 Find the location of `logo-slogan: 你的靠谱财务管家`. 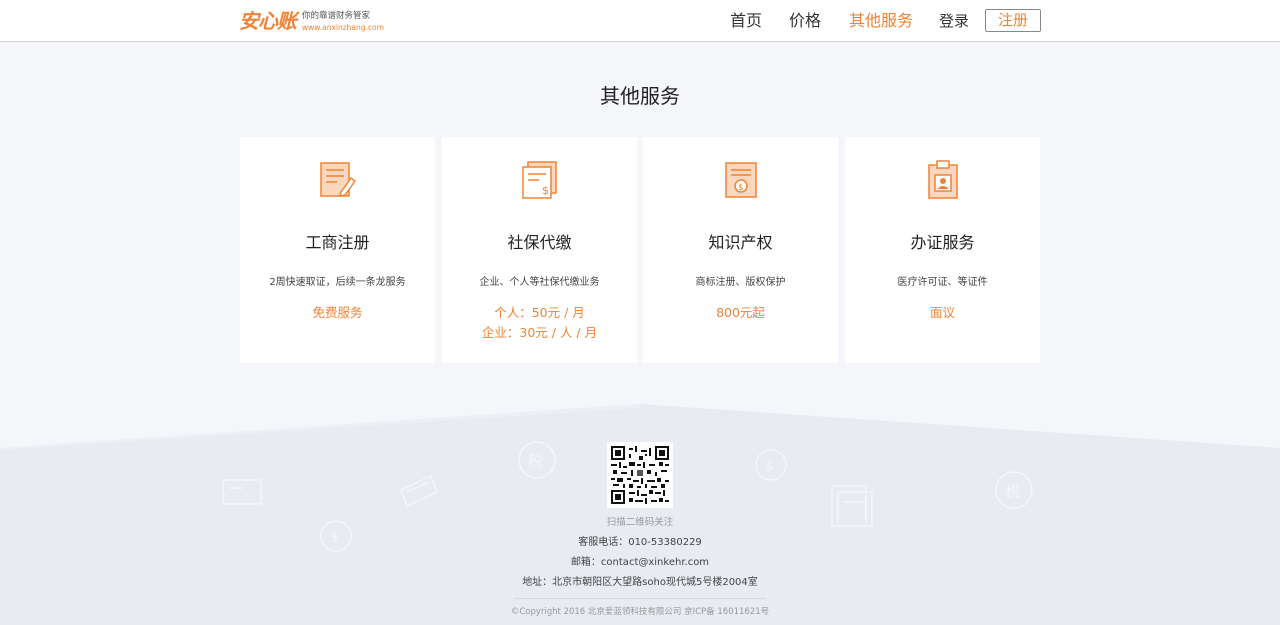

logo-slogan: 你的靠谱财务管家 is located at coordinates (336, 16).